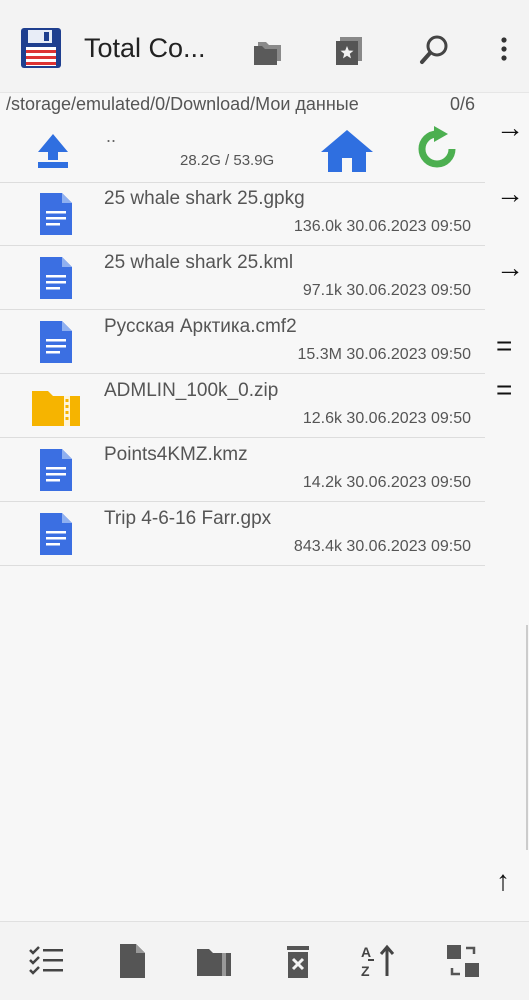 Image resolution: width=529 pixels, height=1000 pixels. Describe the element at coordinates (462, 104) in the screenshot. I see `selection-count: 0/6` at that location.